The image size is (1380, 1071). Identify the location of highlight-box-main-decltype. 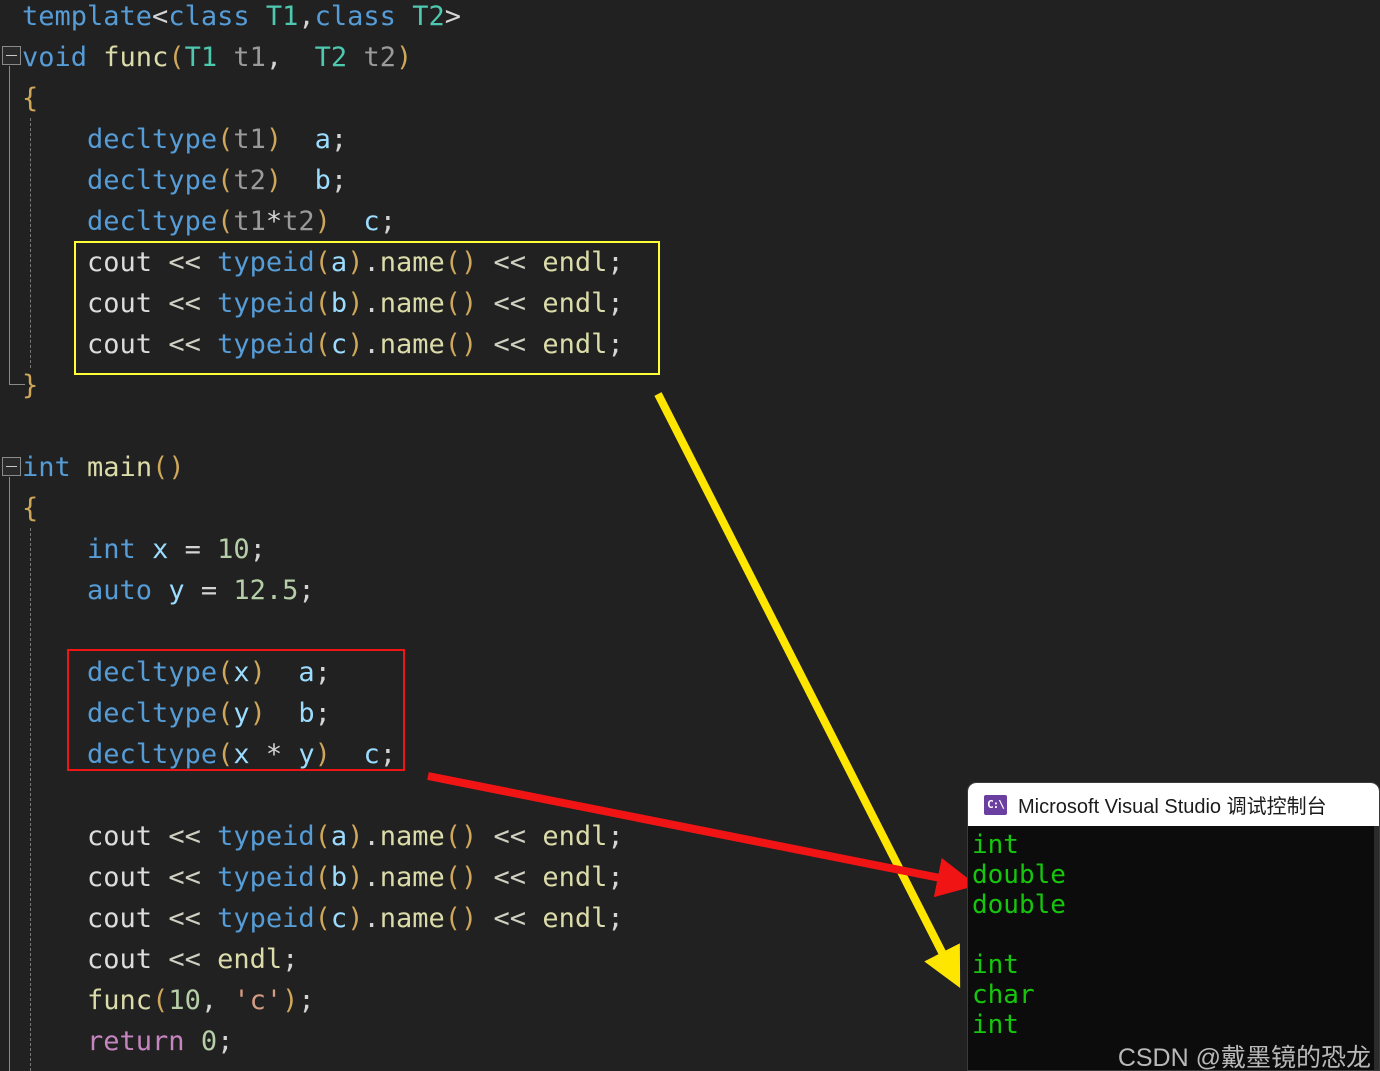
(236, 710).